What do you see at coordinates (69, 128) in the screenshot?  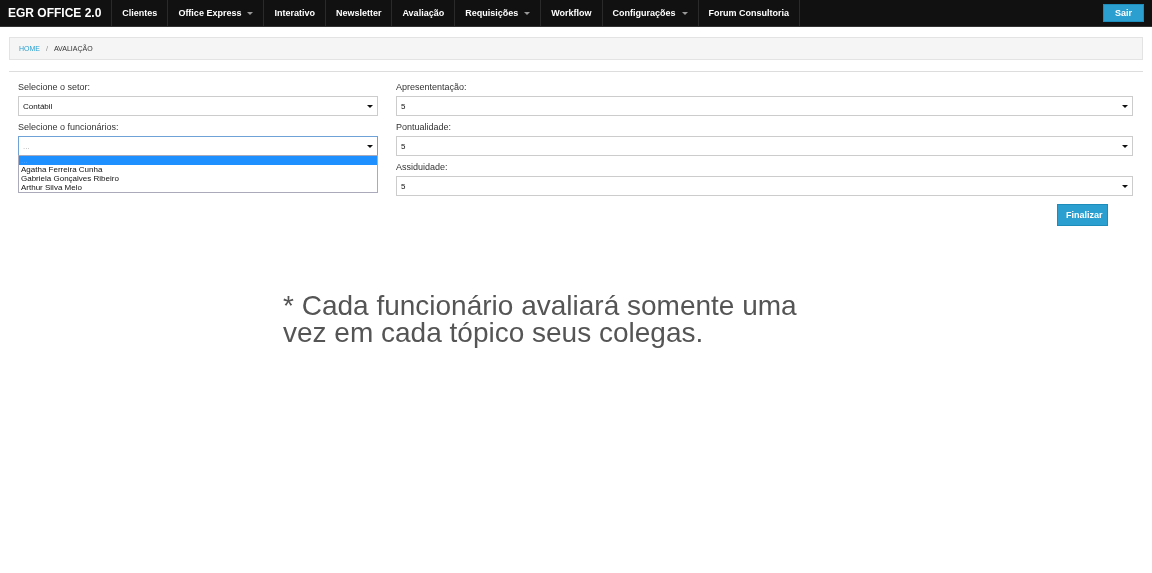 I see `field-label: Selecione o funcionários:` at bounding box center [69, 128].